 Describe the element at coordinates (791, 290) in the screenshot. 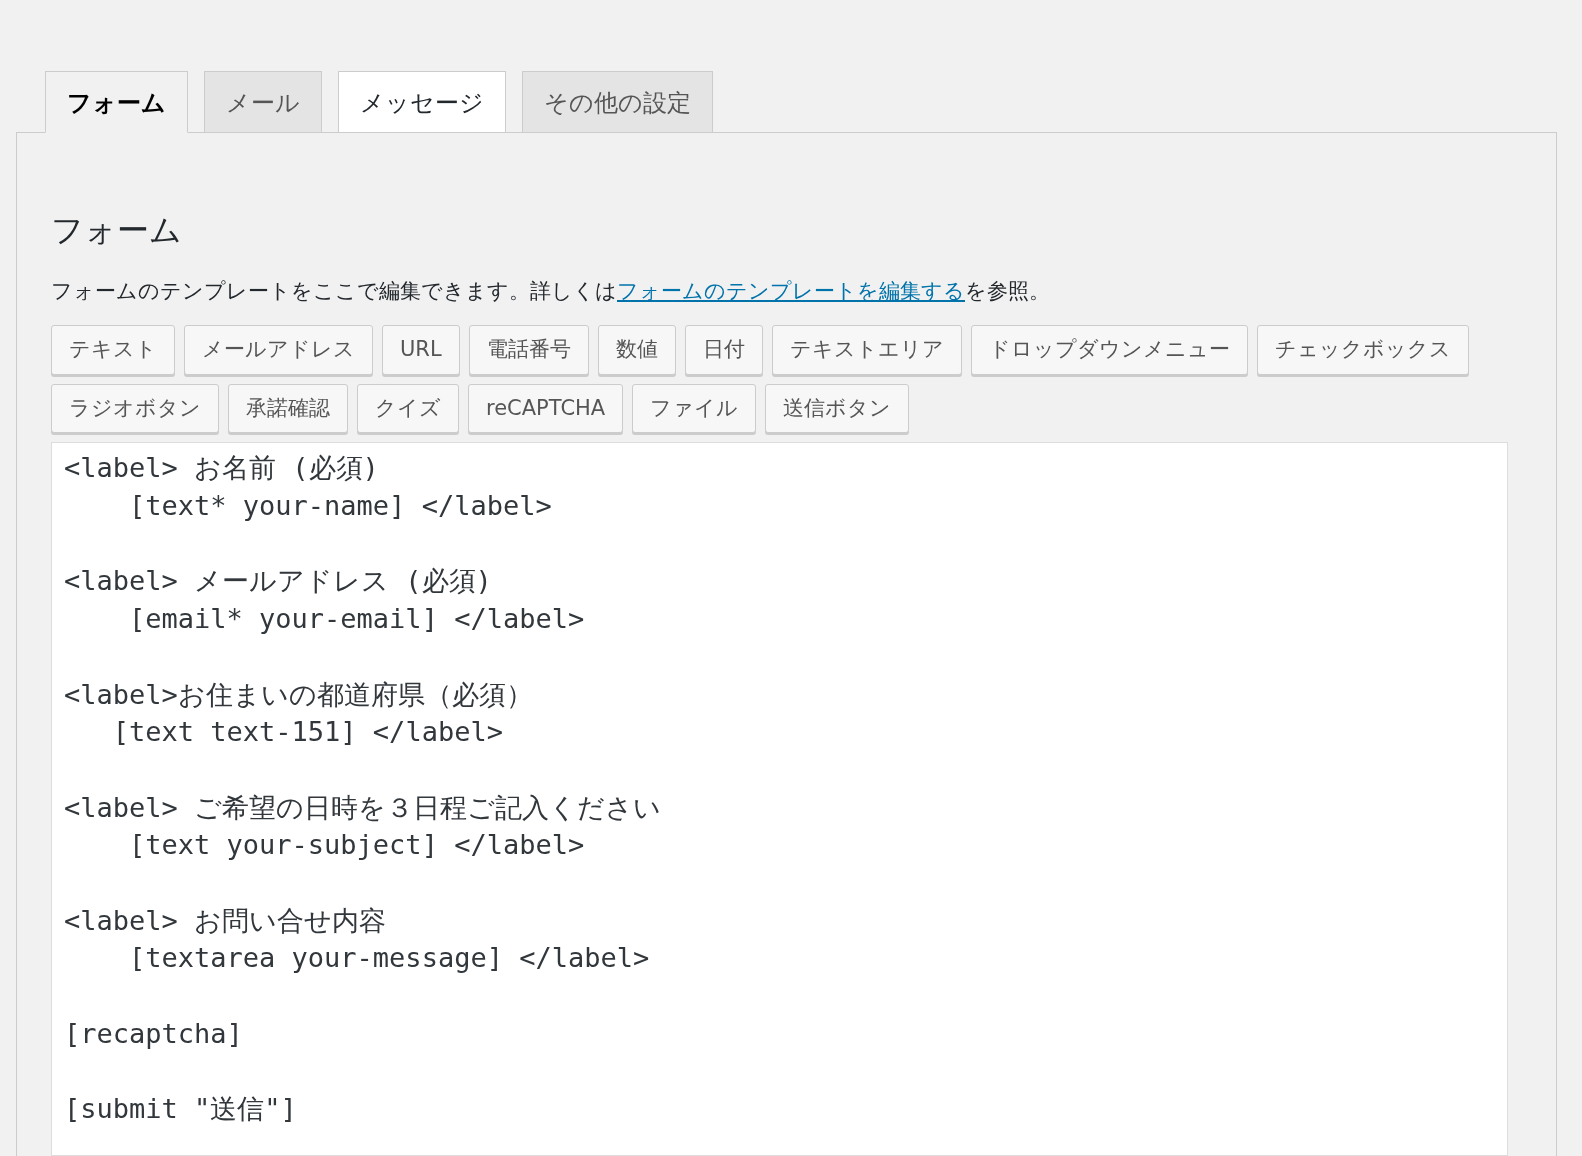

I see `docs-link: フォームのテンプレートを編集する` at that location.